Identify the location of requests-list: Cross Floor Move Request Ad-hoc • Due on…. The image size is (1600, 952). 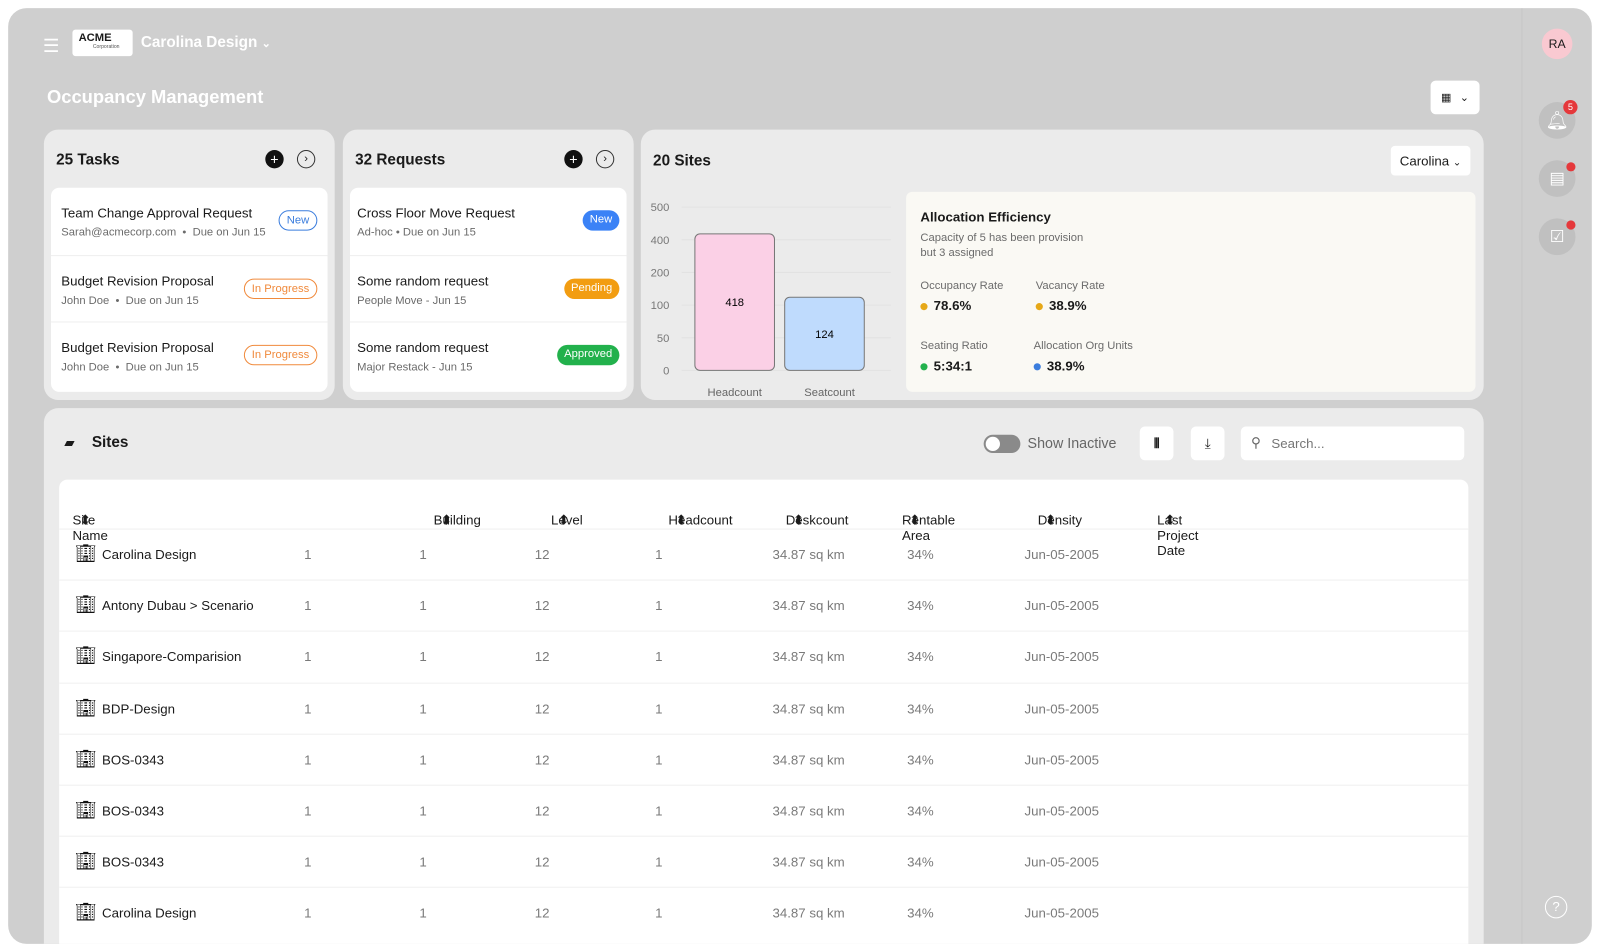
(488, 289).